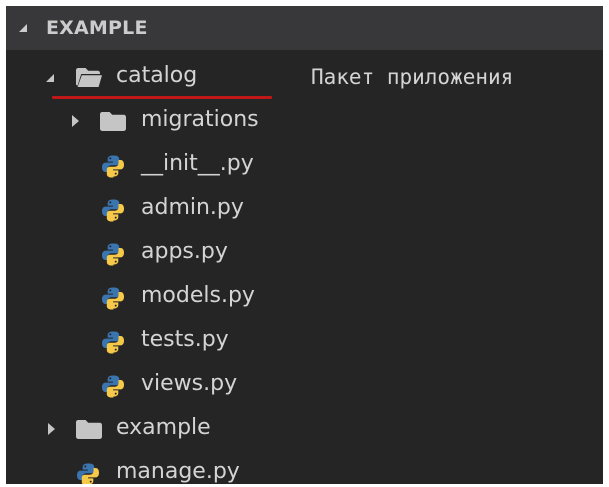  I want to click on tree-item-example: example, so click(304, 429).